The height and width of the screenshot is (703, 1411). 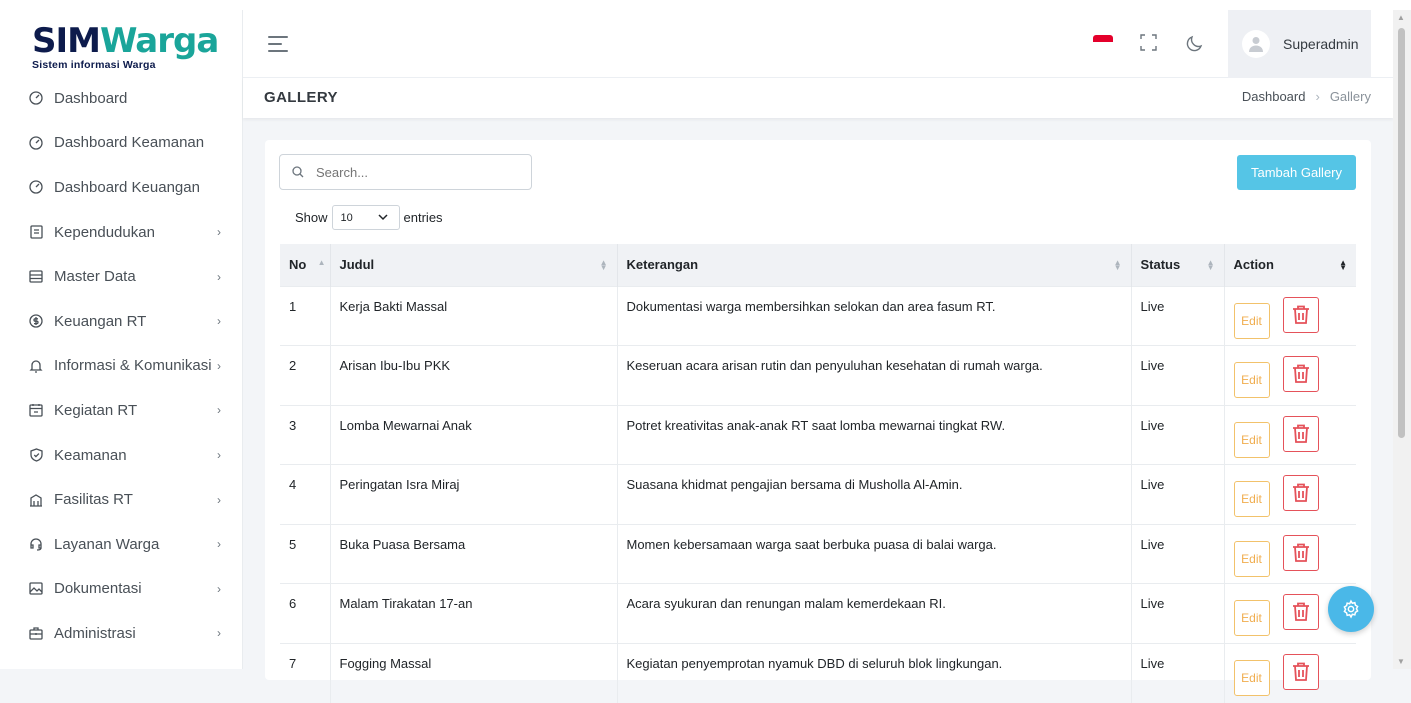 What do you see at coordinates (298, 265) in the screenshot?
I see `column-header-label: No` at bounding box center [298, 265].